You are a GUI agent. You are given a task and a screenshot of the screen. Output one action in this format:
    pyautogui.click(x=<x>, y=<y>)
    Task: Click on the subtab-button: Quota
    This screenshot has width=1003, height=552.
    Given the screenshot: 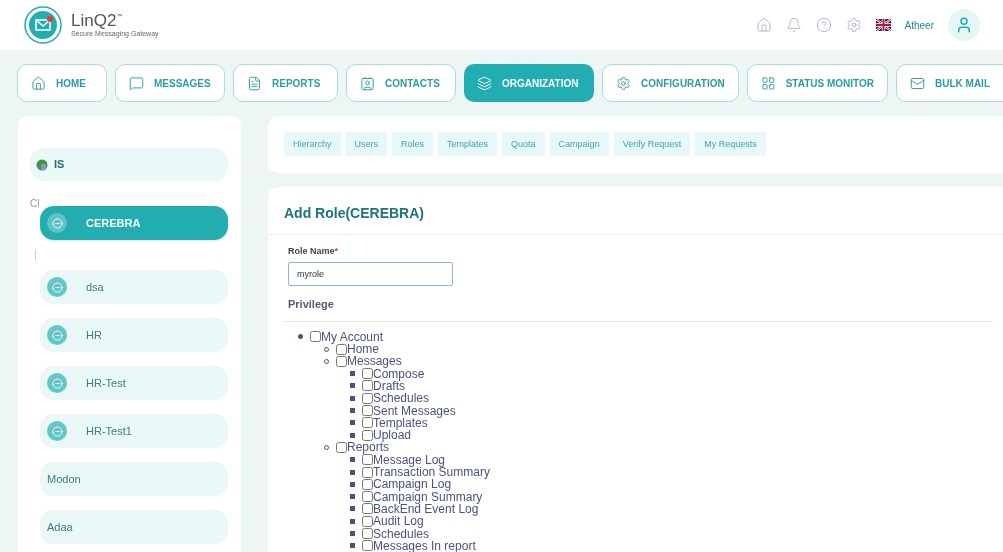 What is the action you would take?
    pyautogui.click(x=523, y=144)
    